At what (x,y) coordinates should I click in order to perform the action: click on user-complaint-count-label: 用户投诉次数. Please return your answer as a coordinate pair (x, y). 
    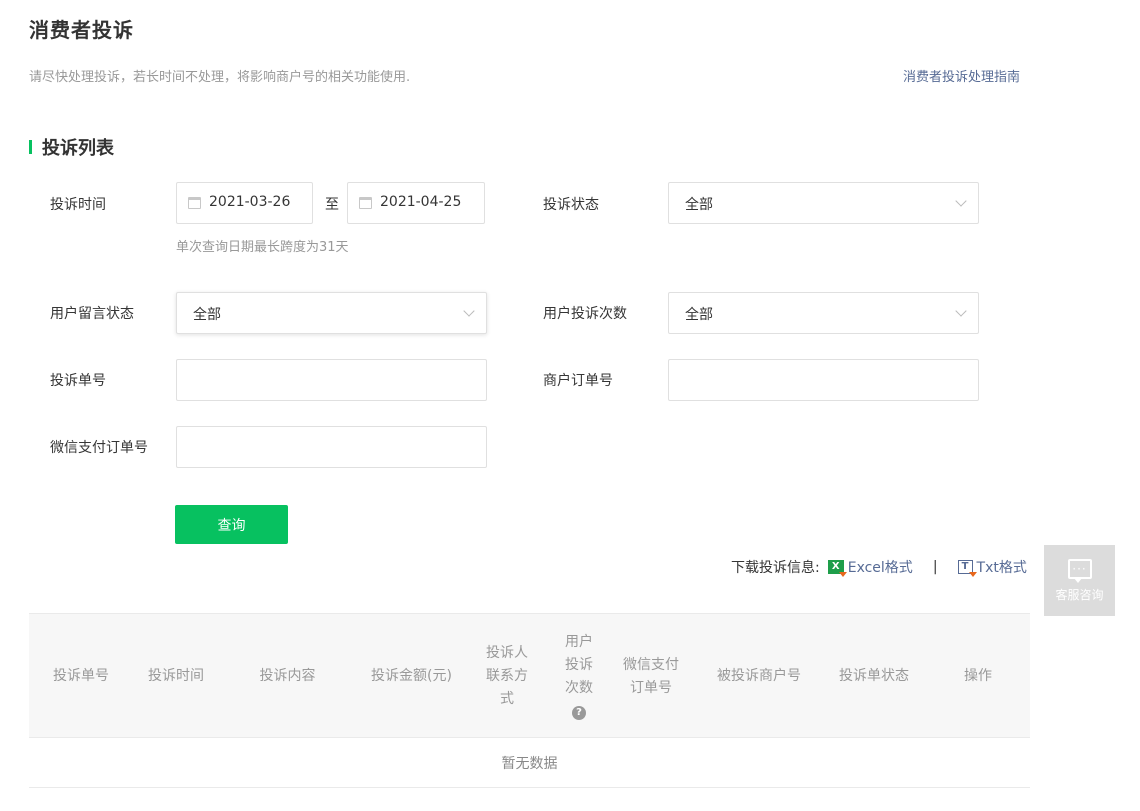
    Looking at the image, I should click on (585, 314).